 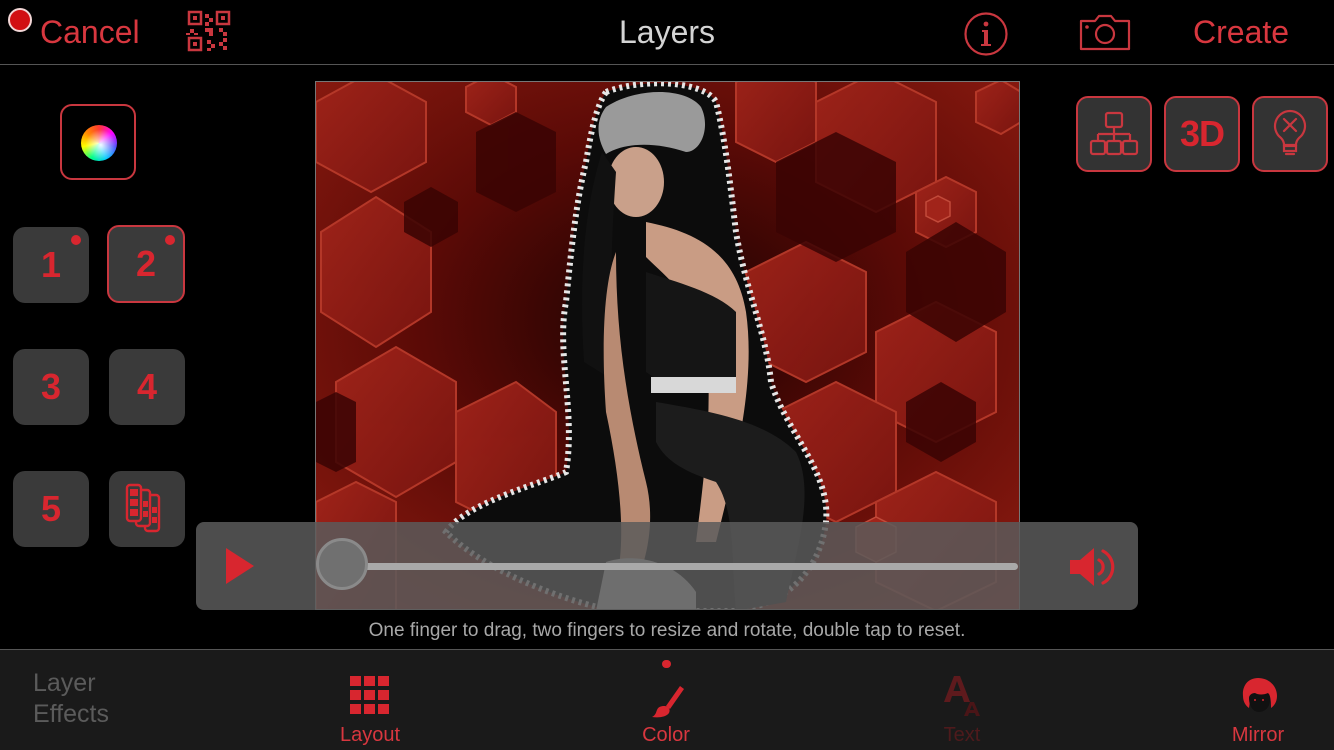 I want to click on playback-slider-thumb, so click(x=342, y=564).